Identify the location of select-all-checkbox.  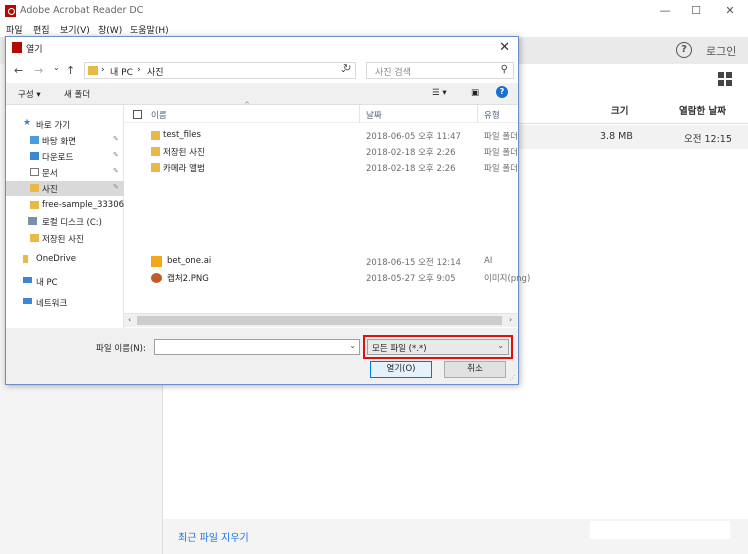
(137, 114).